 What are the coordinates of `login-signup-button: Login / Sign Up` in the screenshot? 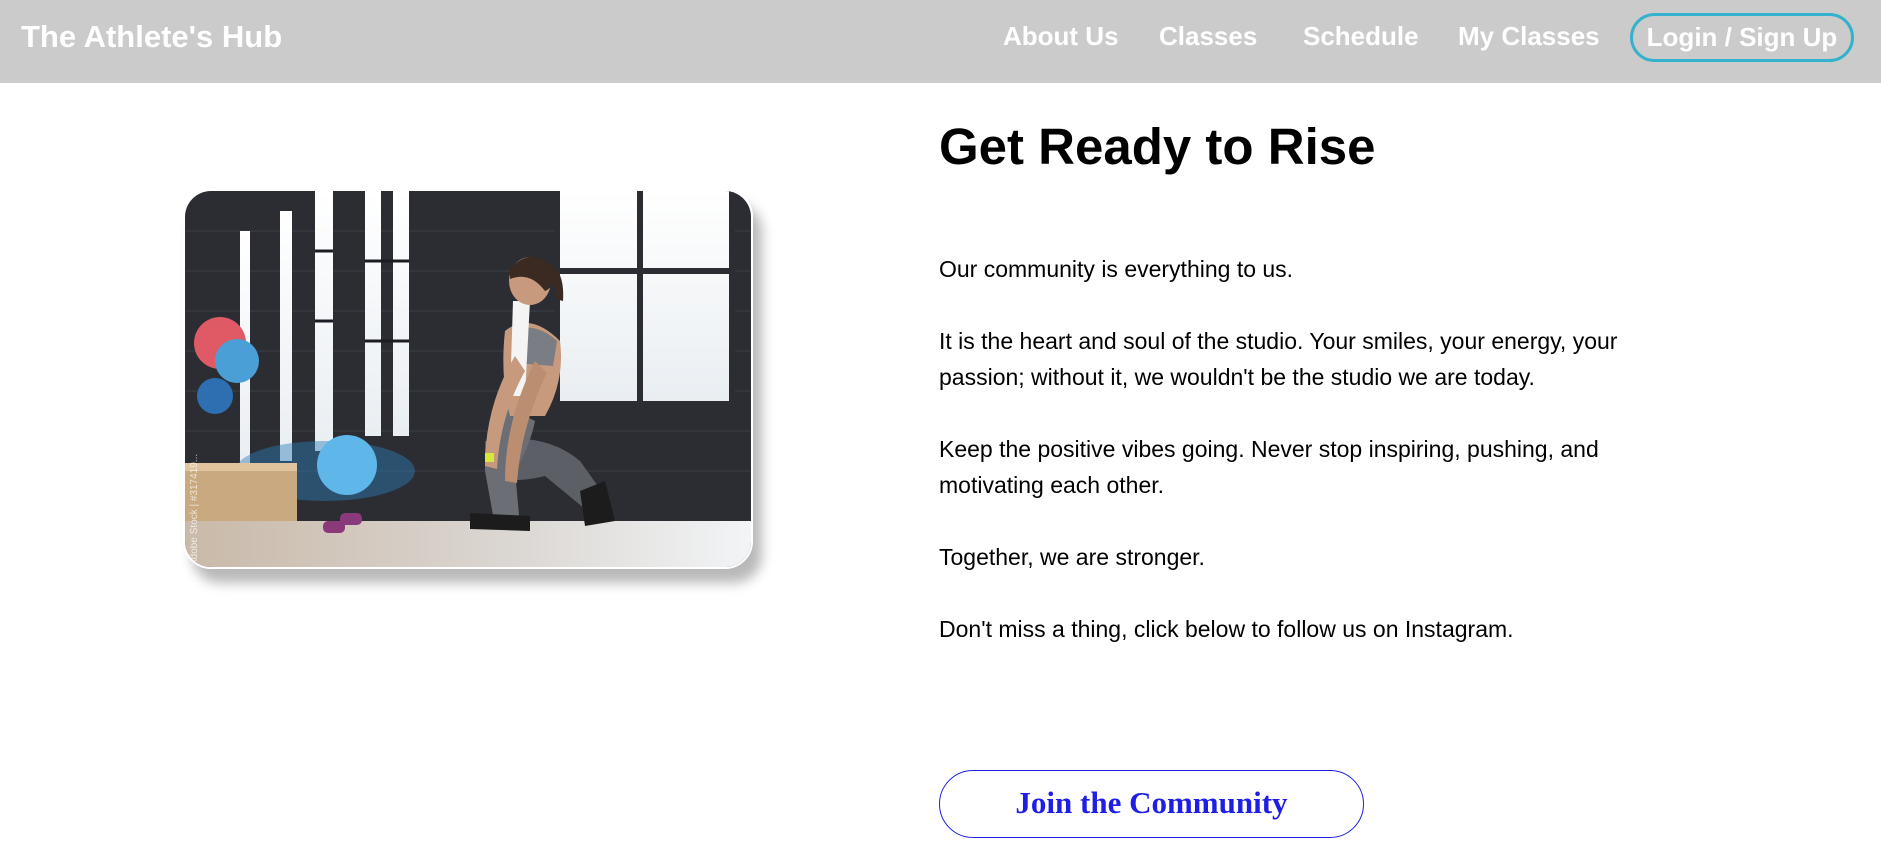 It's located at (1742, 37).